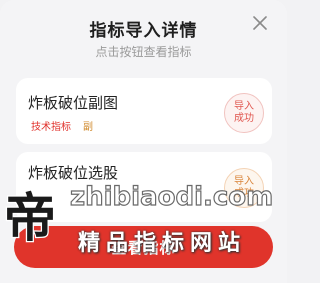  Describe the element at coordinates (88, 127) in the screenshot. I see `tag-subchart: 副` at that location.